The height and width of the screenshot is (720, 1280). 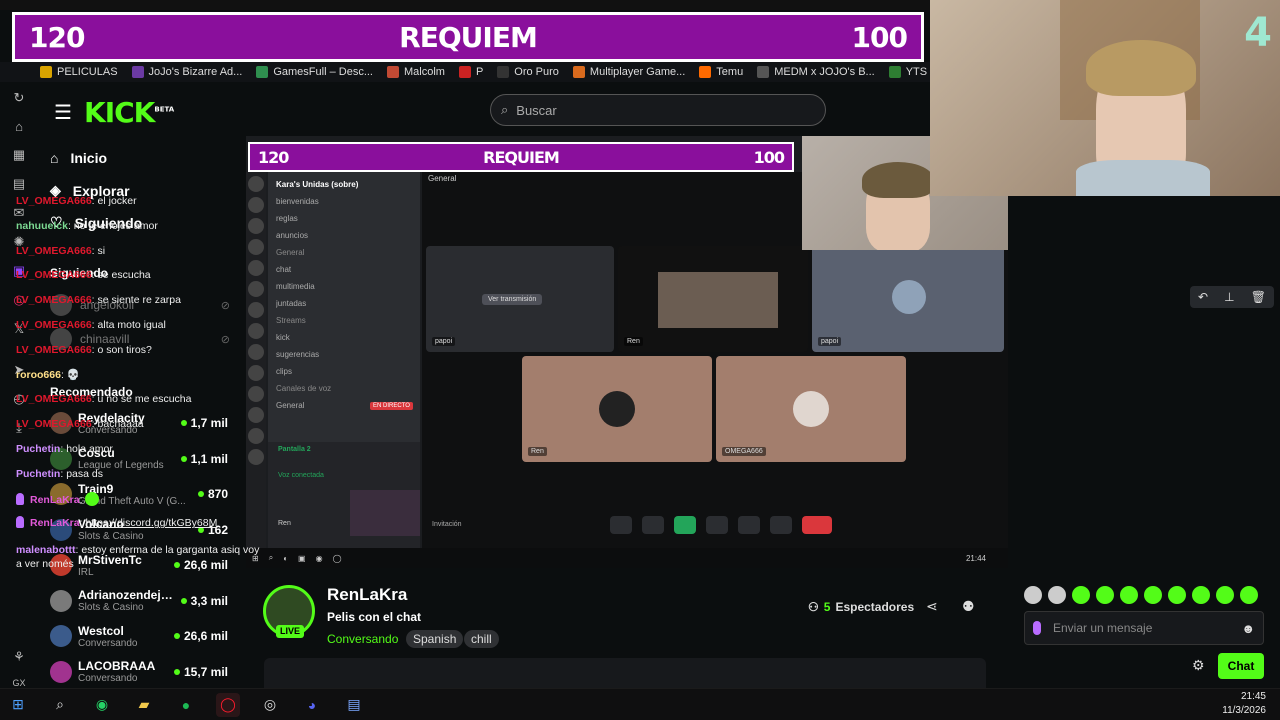 I want to click on opera-icon: ◯, so click(x=228, y=704).